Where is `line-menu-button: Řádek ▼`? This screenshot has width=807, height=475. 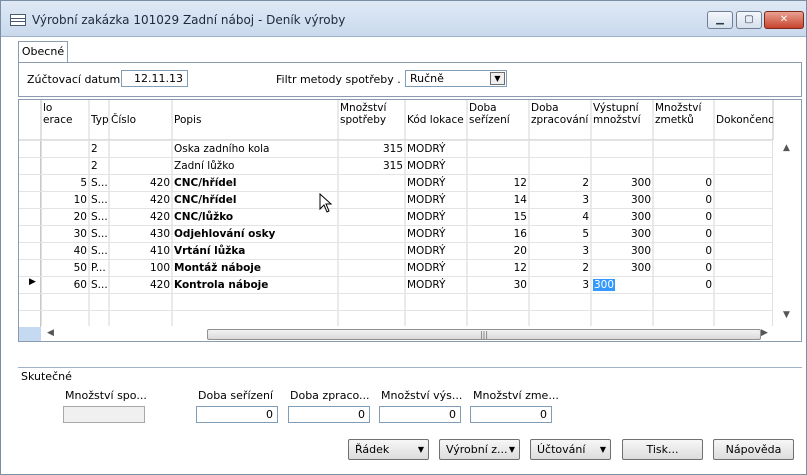 line-menu-button: Řádek ▼ is located at coordinates (388, 449).